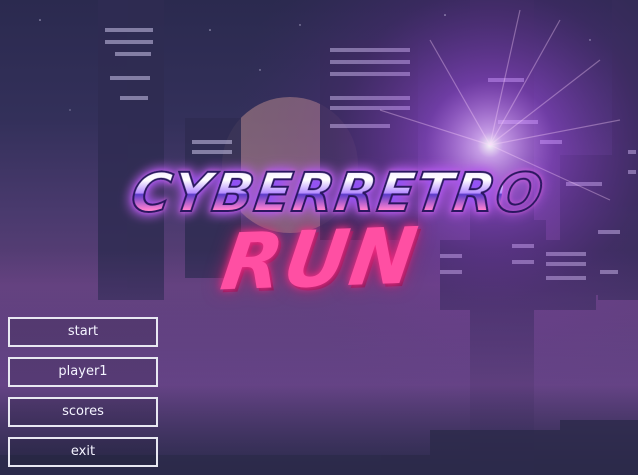 The height and width of the screenshot is (475, 638). Describe the element at coordinates (83, 332) in the screenshot. I see `start-button: start` at that location.